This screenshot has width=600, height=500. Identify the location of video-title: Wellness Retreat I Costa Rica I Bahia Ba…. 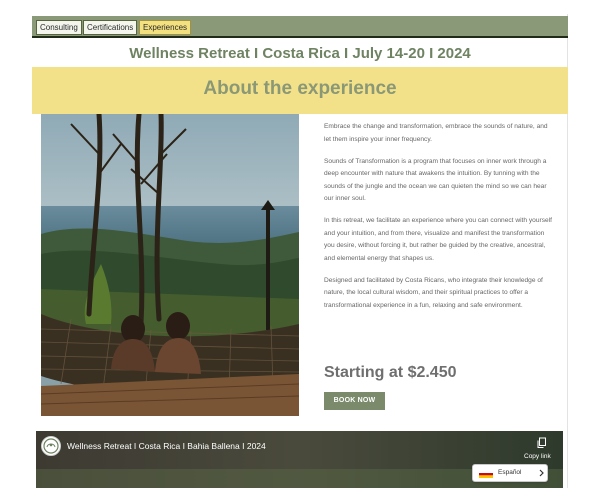
(166, 446).